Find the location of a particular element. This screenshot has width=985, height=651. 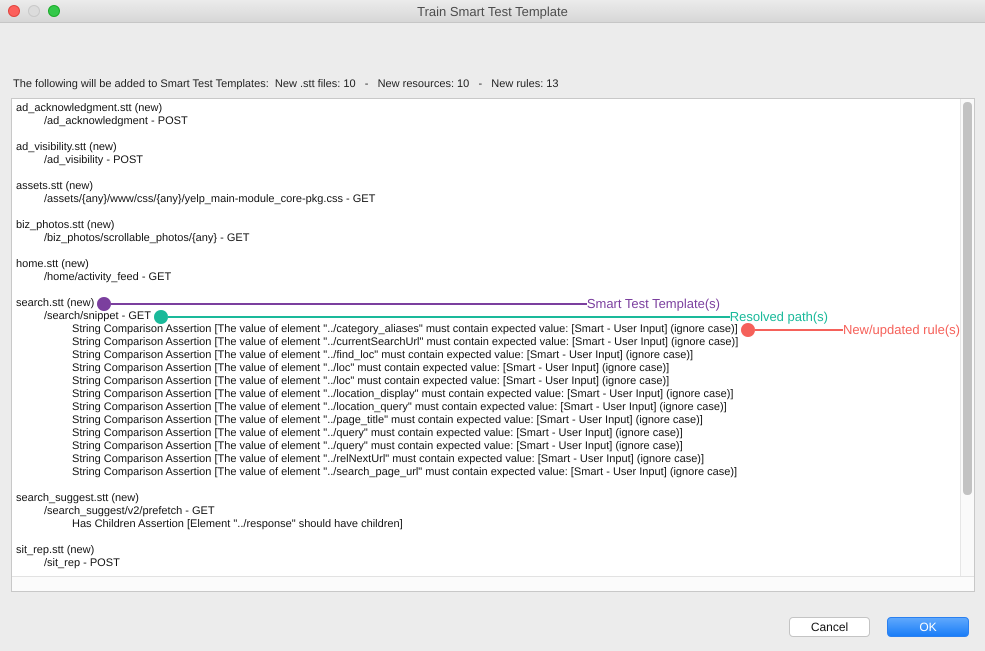

cancel-button: Cancel is located at coordinates (829, 627).